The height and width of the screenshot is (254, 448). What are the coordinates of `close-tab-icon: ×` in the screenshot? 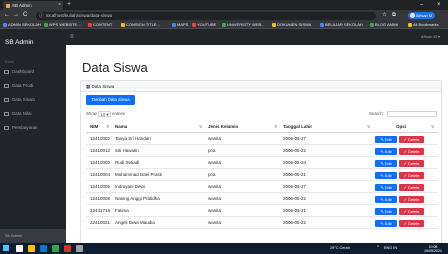 It's located at (59, 5).